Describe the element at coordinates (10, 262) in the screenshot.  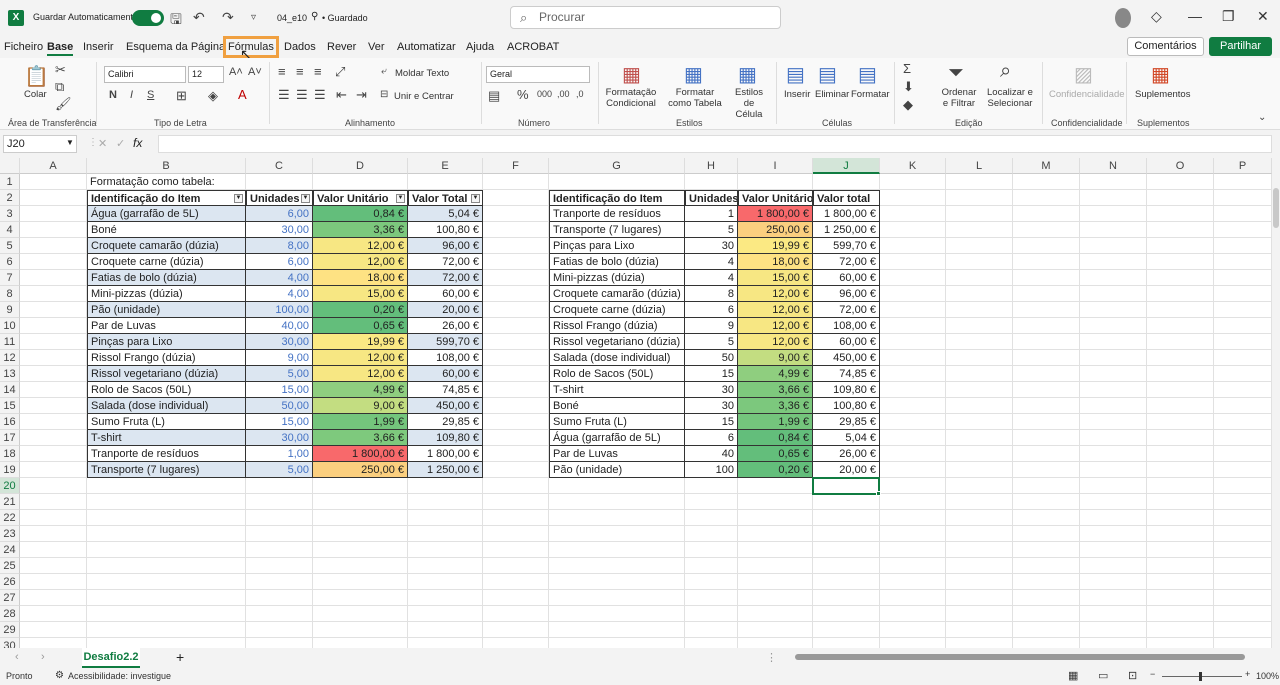
I see `row-header: 6` at that location.